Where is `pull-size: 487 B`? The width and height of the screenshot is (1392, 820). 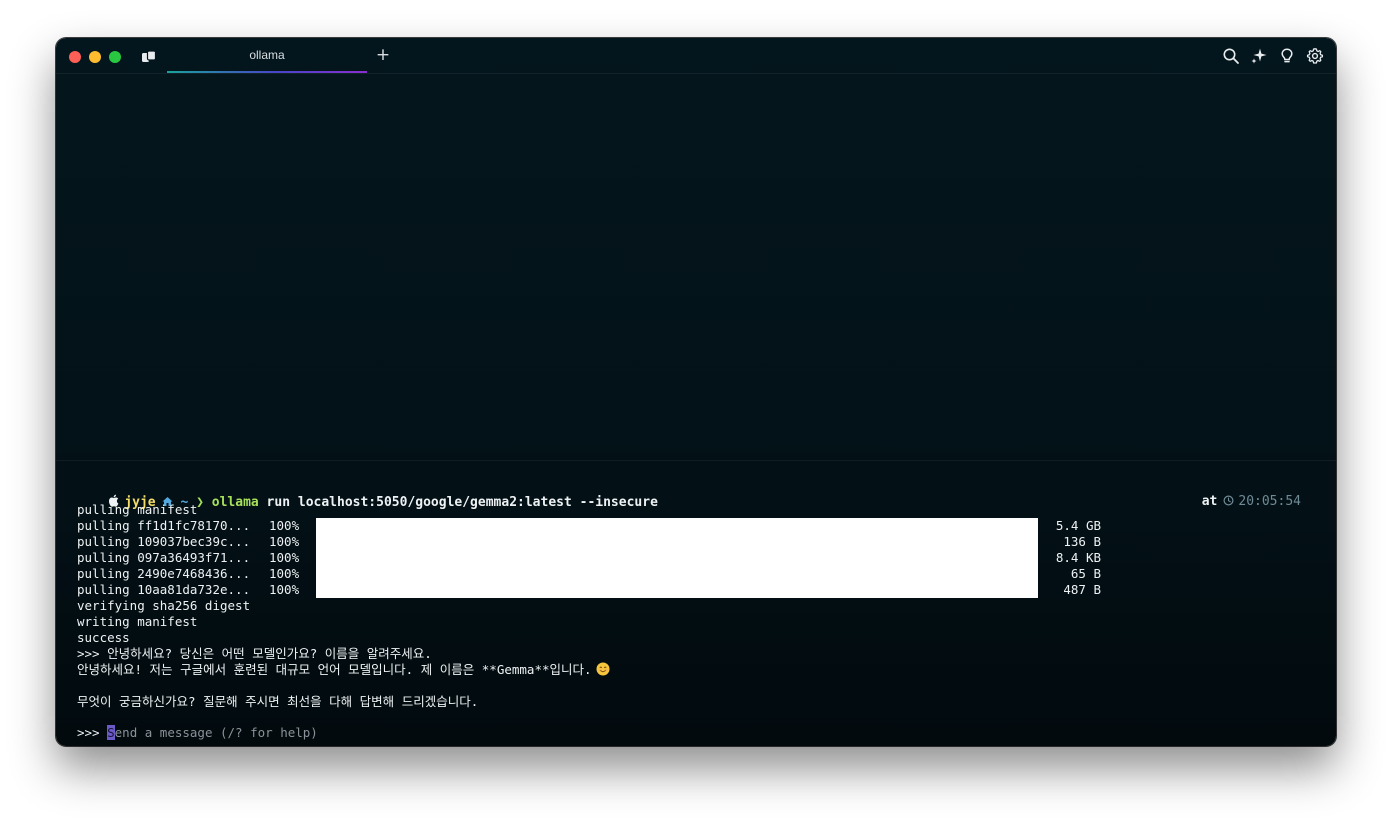 pull-size: 487 B is located at coordinates (1082, 589).